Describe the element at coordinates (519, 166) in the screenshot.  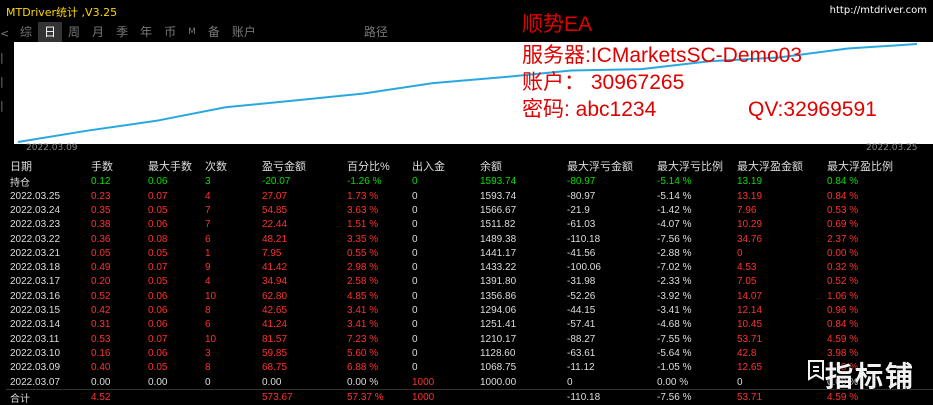
I see `col-balance: 余额` at that location.